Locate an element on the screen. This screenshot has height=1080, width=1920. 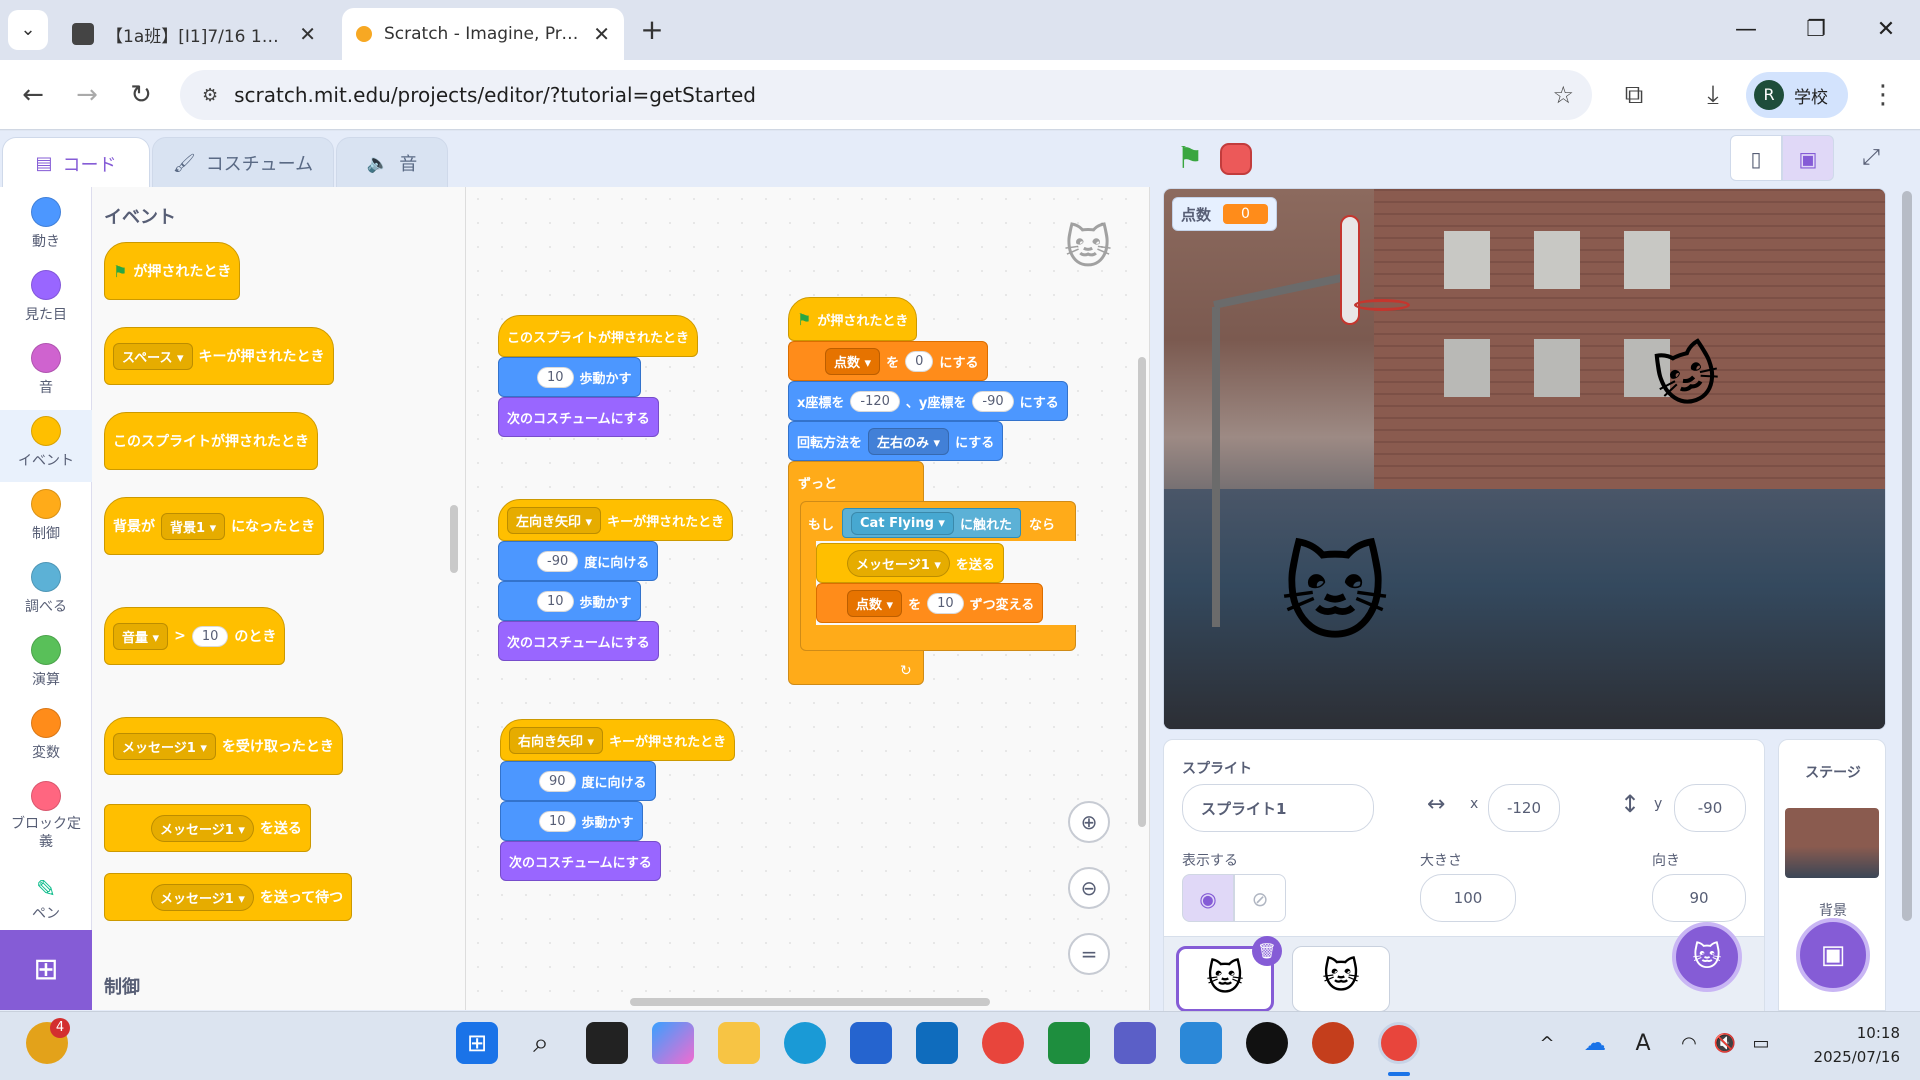
page-scrollbar is located at coordinates (1907, 556).